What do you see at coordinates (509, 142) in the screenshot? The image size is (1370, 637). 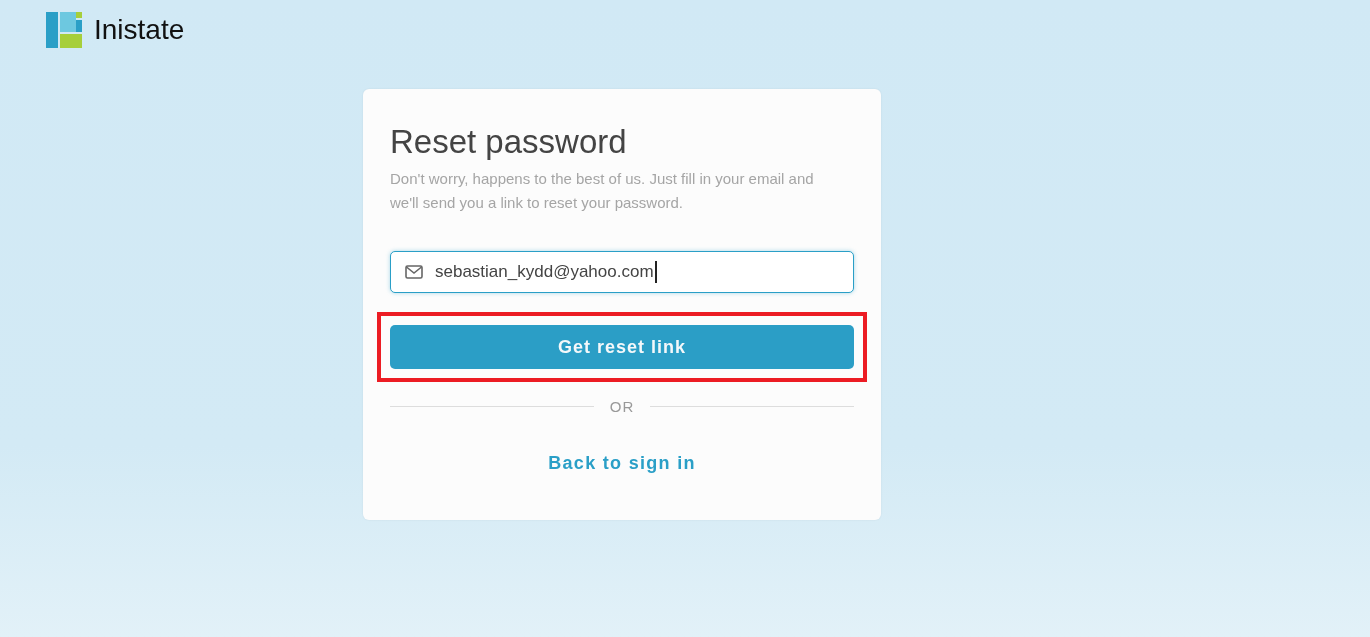 I see `page-title: Reset password` at bounding box center [509, 142].